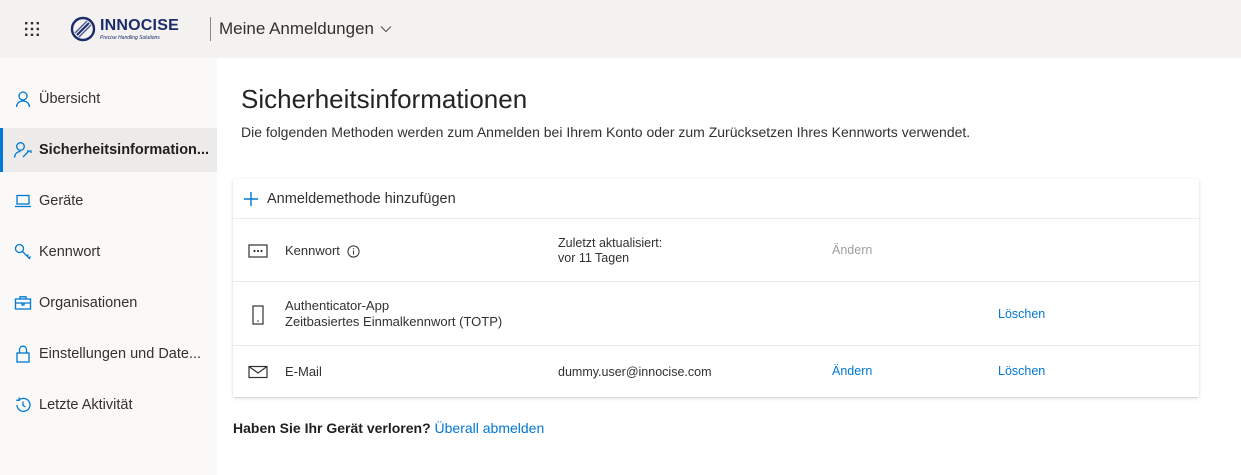  Describe the element at coordinates (23, 303) in the screenshot. I see `briefcase-icon` at that location.